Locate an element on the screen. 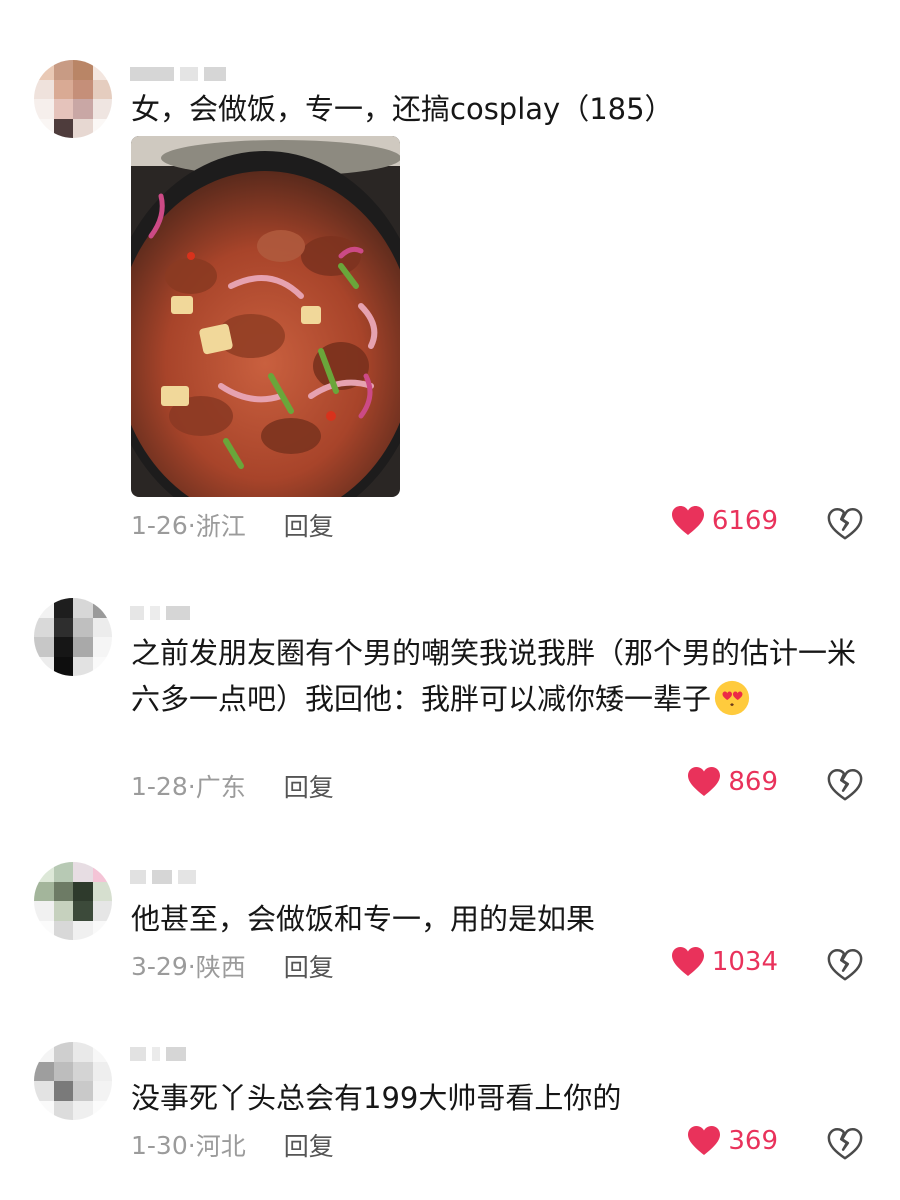  like-button: 6169 is located at coordinates (725, 521).